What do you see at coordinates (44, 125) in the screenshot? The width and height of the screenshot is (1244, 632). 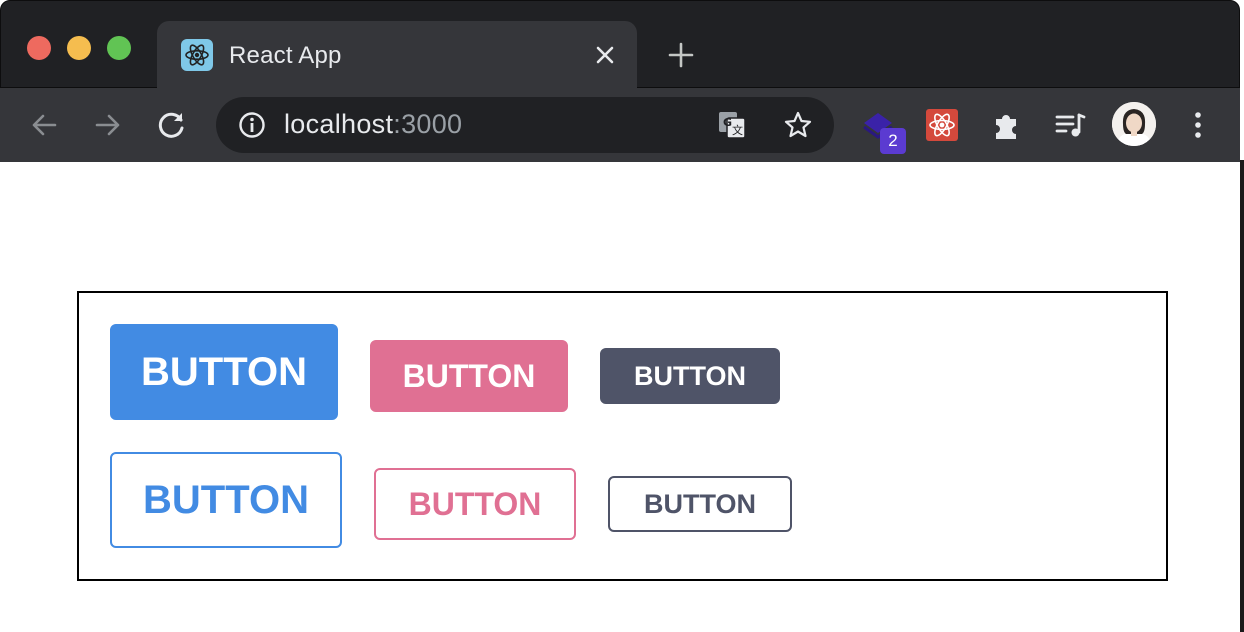 I see `back-arrow-icon` at bounding box center [44, 125].